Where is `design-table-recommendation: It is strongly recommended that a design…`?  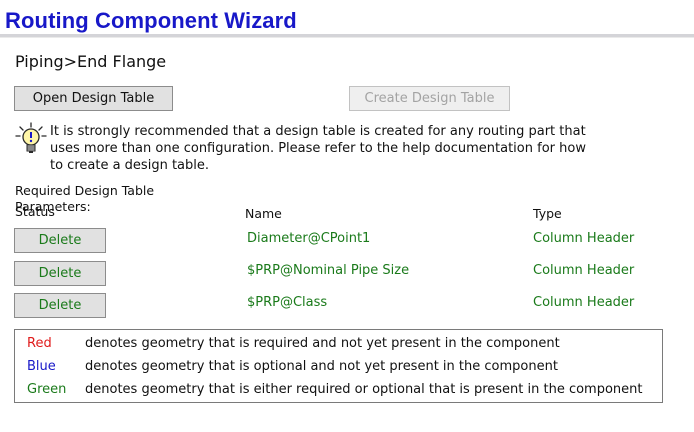
design-table-recommendation: It is strongly recommended that a design… is located at coordinates (318, 148).